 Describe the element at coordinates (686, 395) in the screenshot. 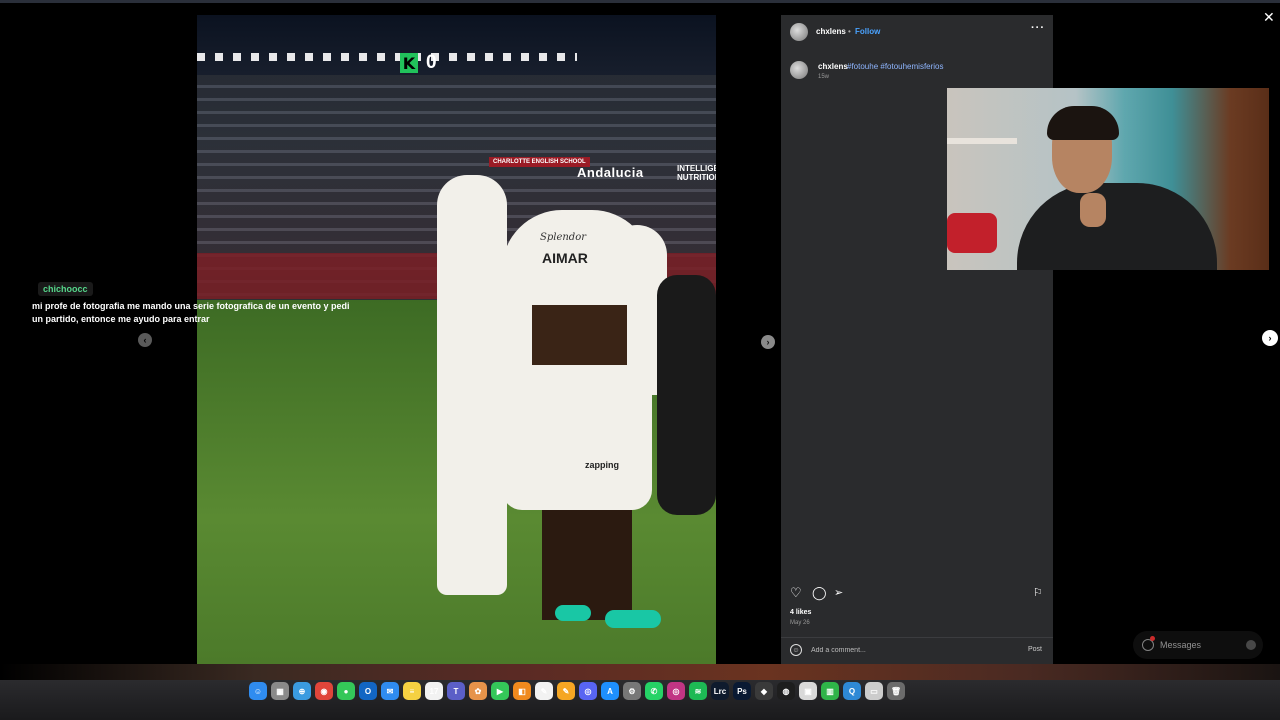

I see `camera-bag` at that location.